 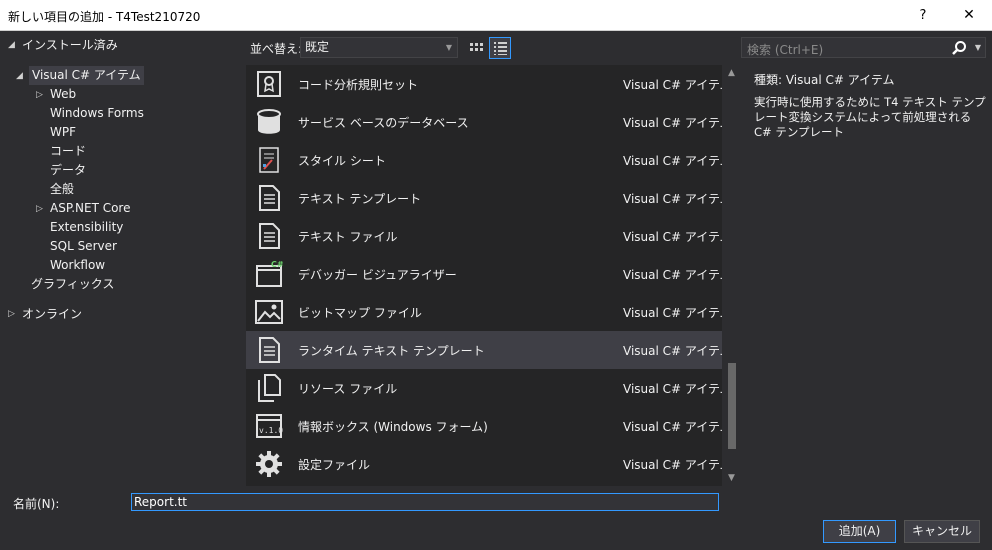 I want to click on tree-item-installed: インストール済み, so click(x=70, y=45).